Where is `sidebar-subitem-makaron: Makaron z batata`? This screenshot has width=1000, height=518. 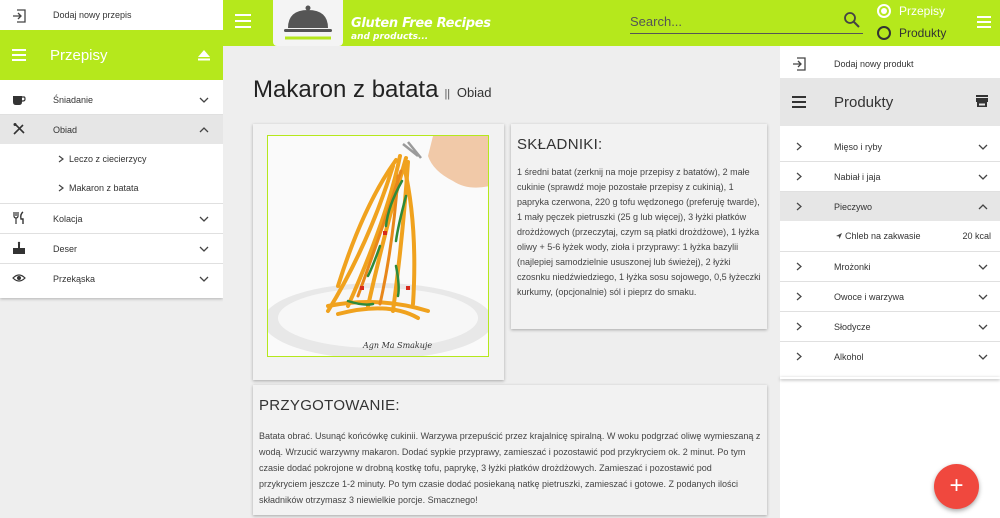 sidebar-subitem-makaron: Makaron z batata is located at coordinates (111, 188).